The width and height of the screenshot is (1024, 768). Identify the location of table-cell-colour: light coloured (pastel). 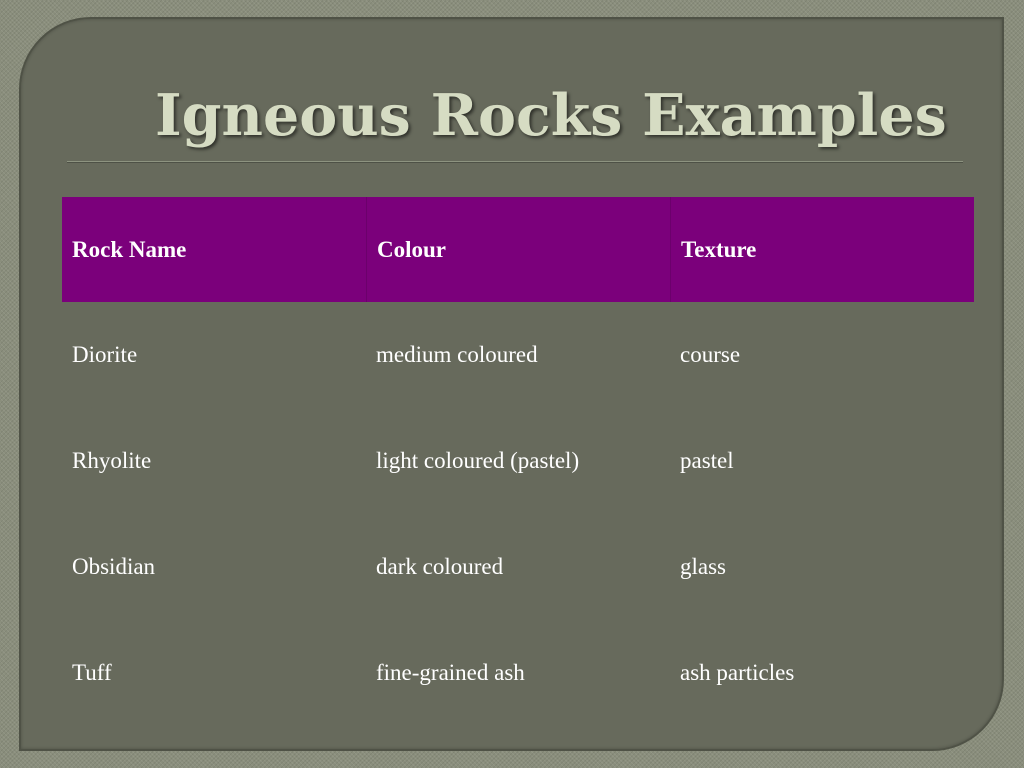
(478, 460).